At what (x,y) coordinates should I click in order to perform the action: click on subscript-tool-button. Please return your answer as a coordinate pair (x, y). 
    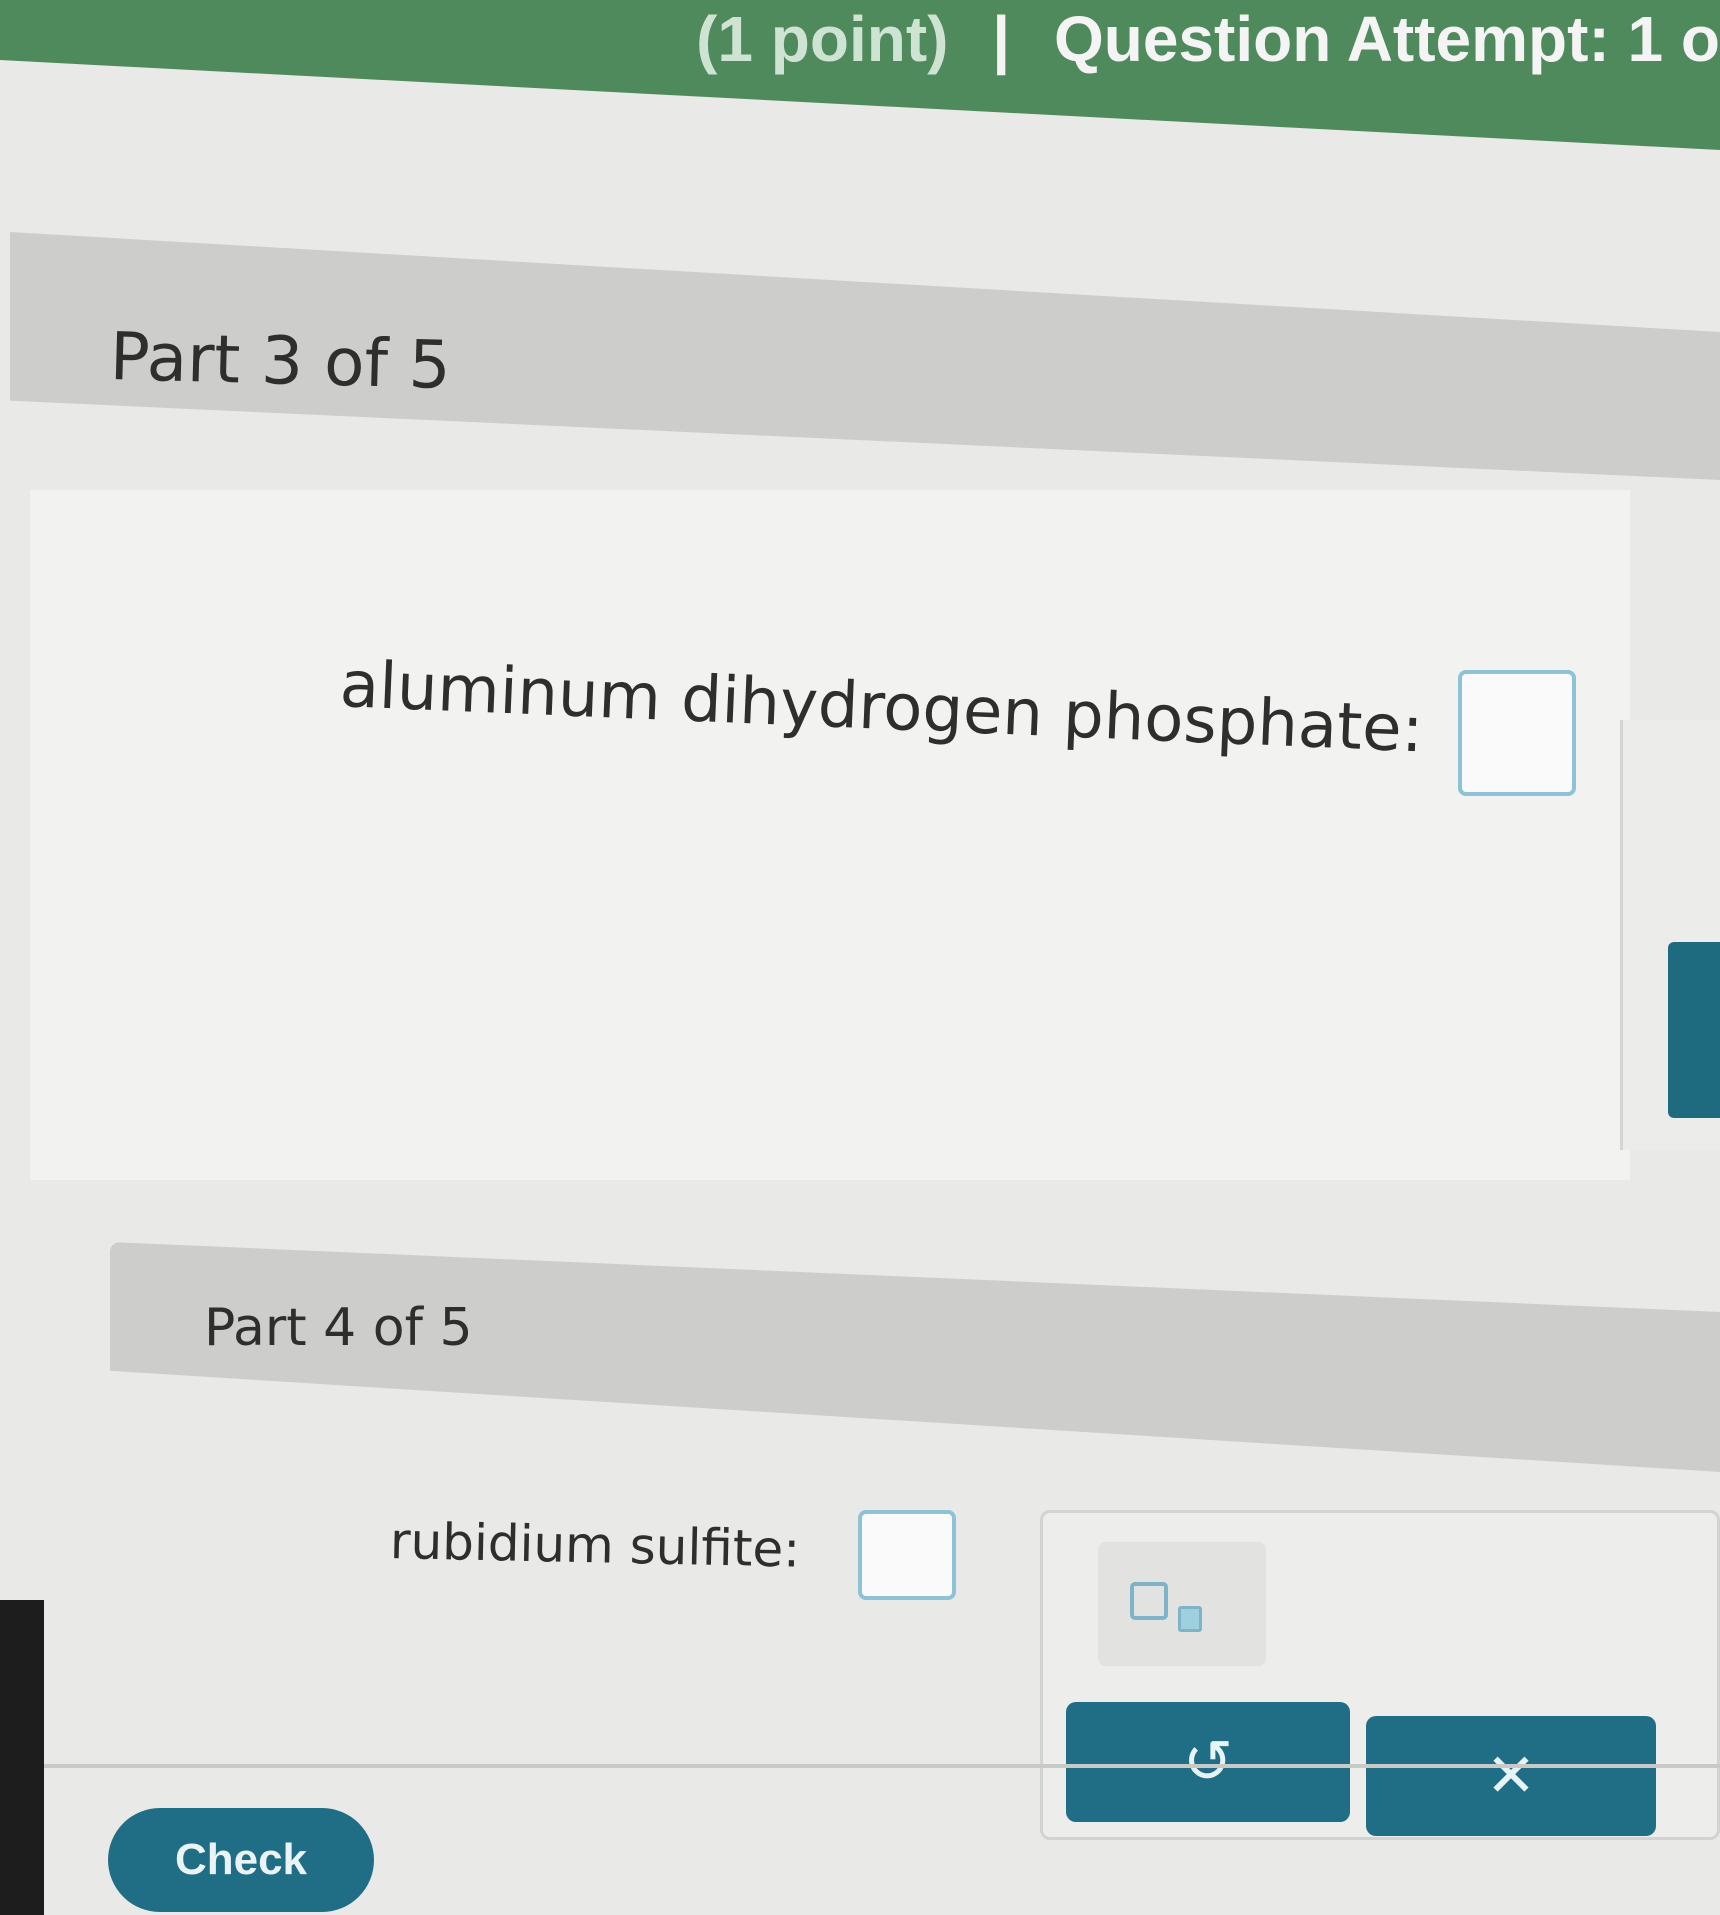
    Looking at the image, I should click on (1182, 1604).